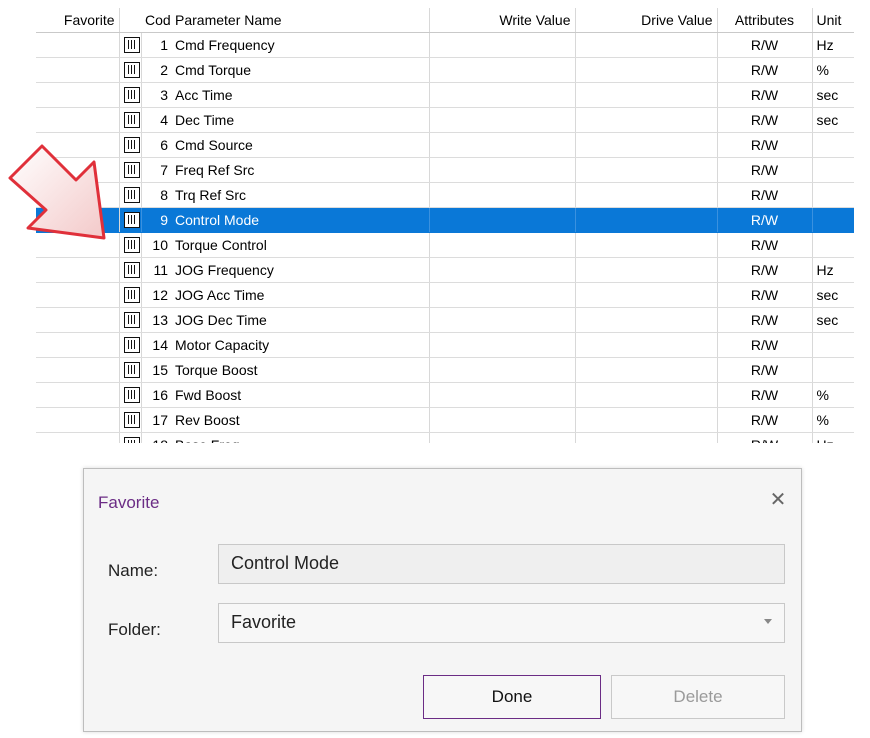  I want to click on chevron-down-icon, so click(768, 621).